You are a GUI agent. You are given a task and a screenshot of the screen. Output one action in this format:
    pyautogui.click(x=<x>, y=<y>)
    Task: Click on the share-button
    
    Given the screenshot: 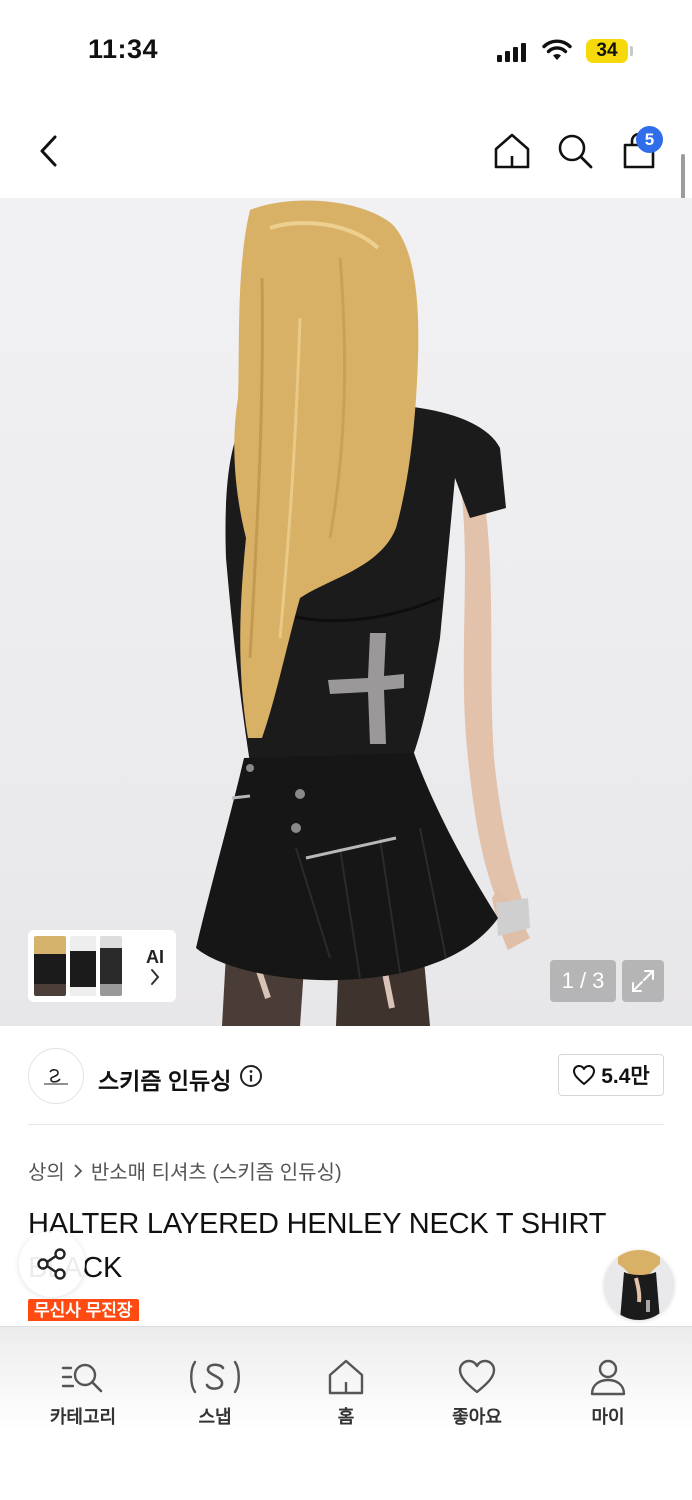 What is the action you would take?
    pyautogui.click(x=52, y=1264)
    